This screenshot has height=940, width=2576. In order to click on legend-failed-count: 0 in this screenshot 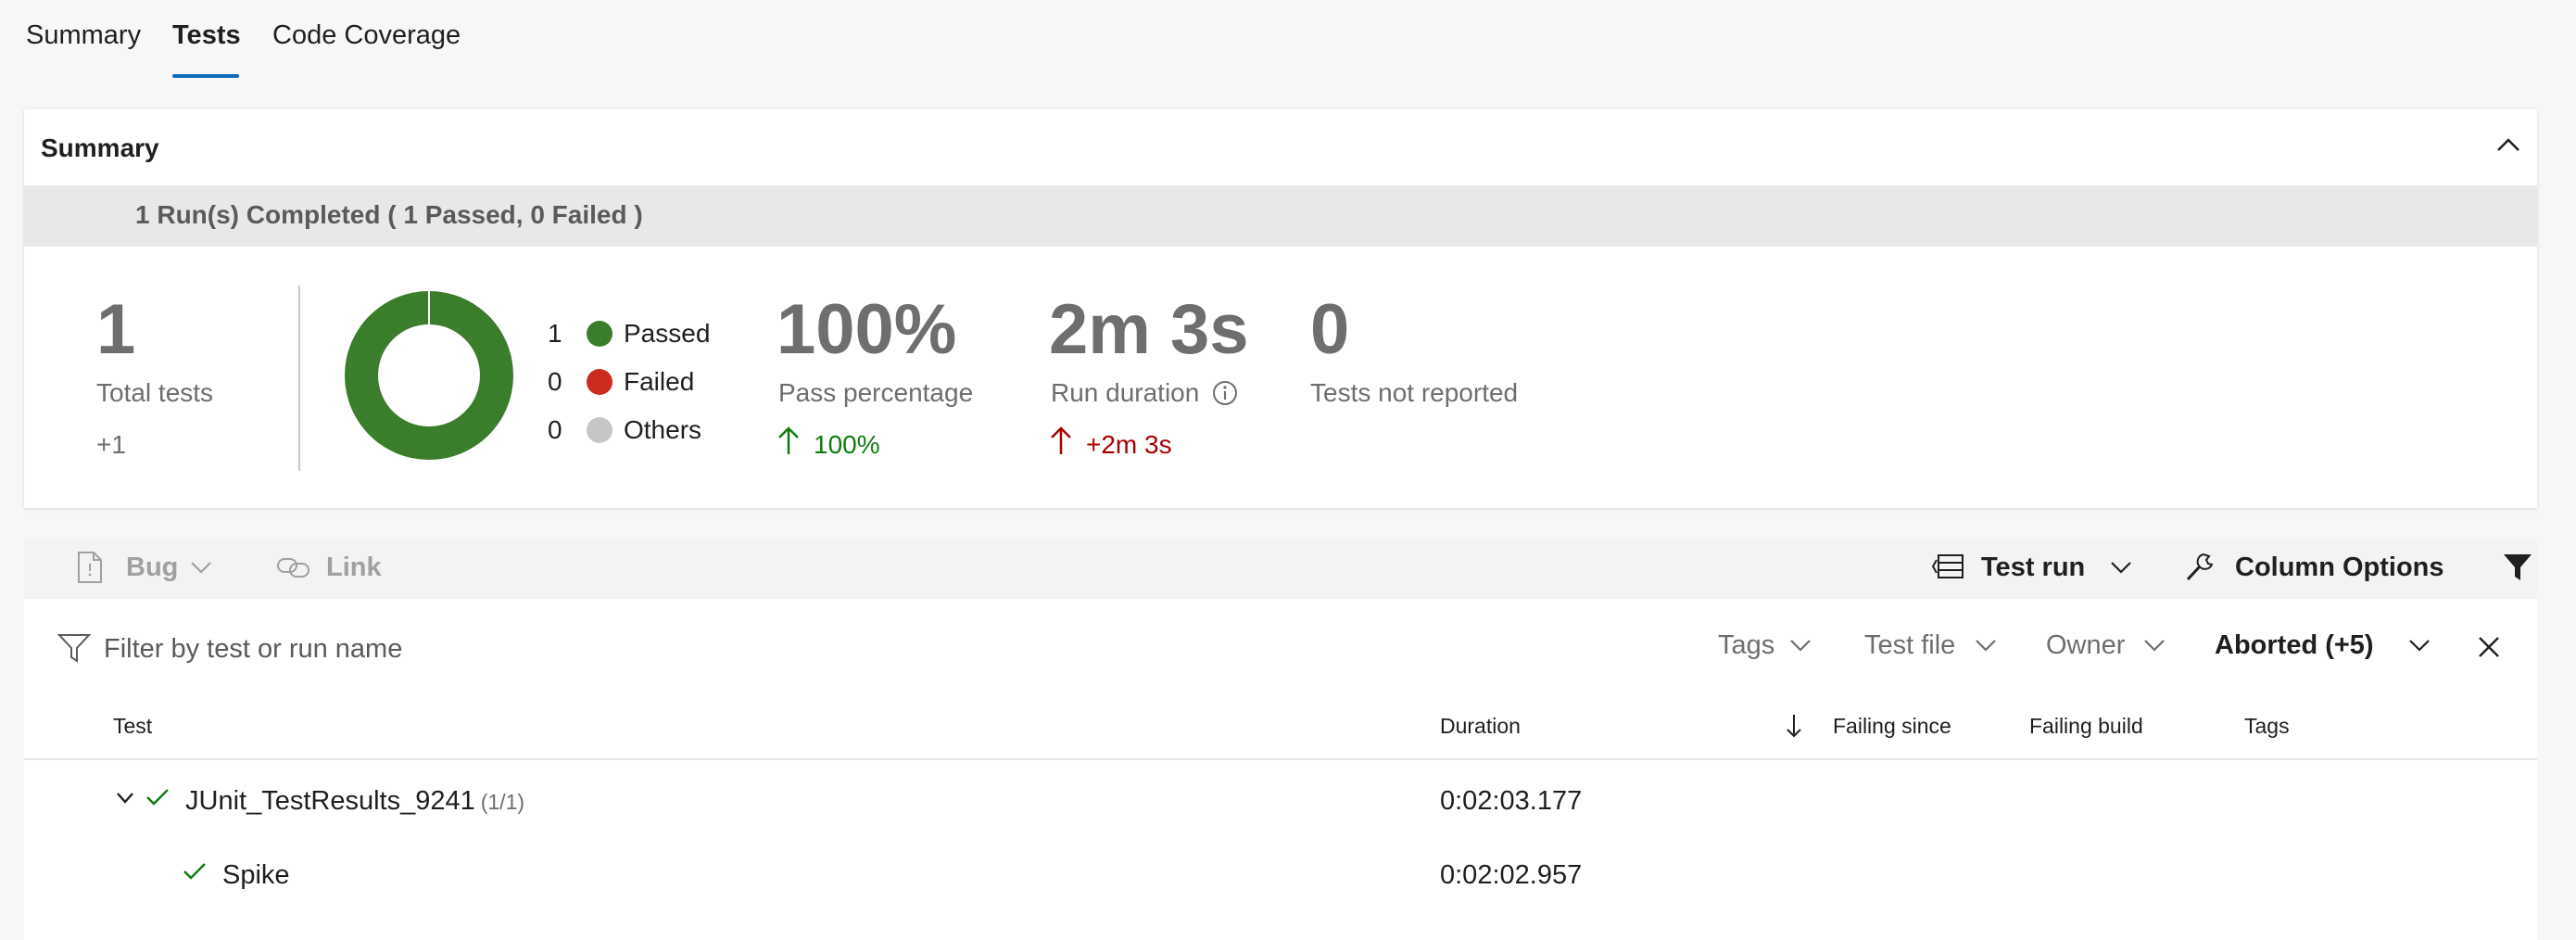, I will do `click(555, 381)`.